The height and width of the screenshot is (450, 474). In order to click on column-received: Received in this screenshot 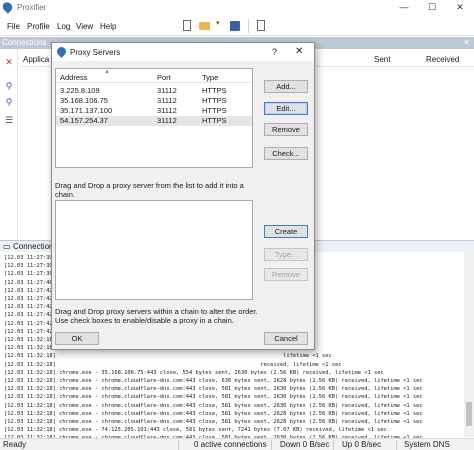, I will do `click(442, 59)`.